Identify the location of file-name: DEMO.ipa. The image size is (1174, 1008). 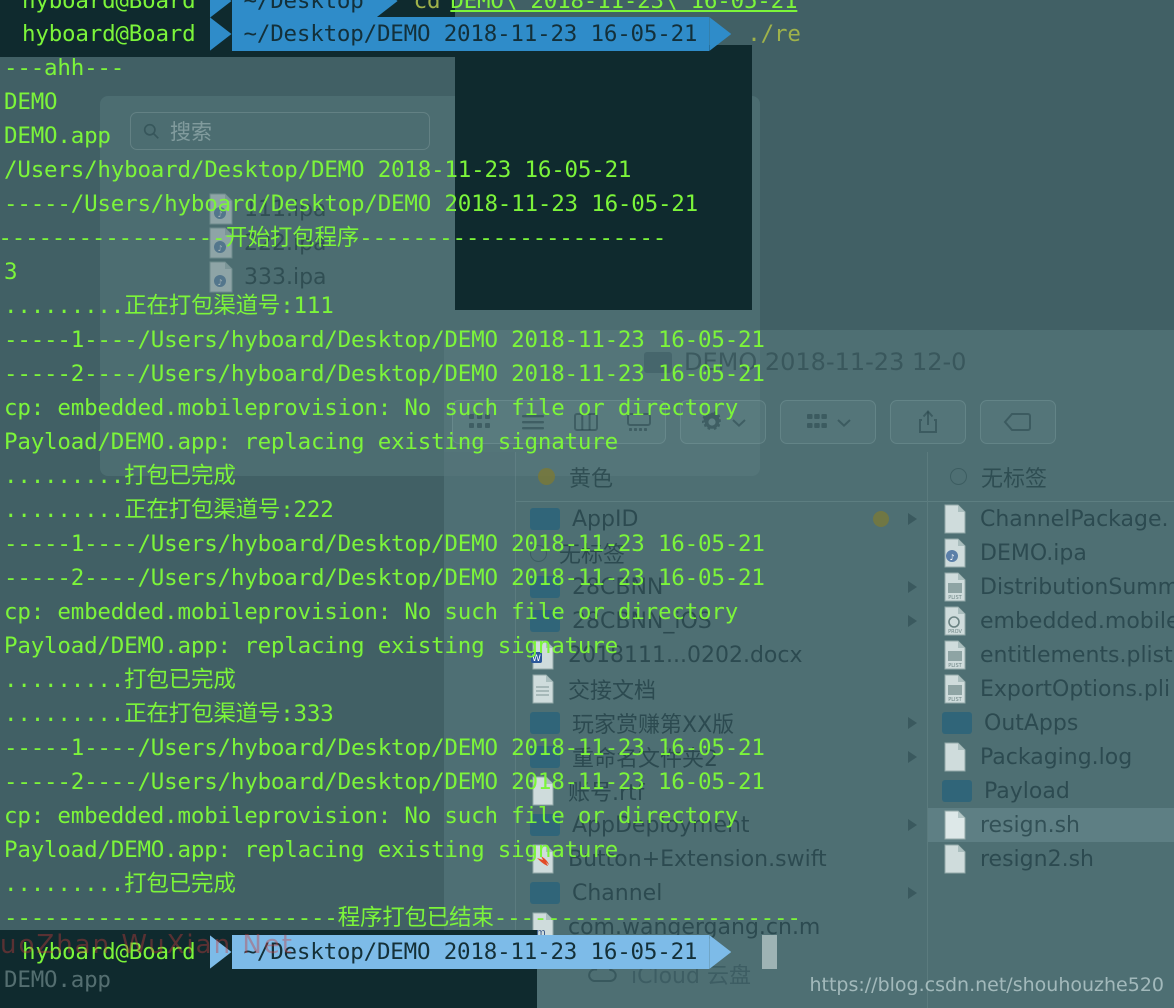
(1033, 553).